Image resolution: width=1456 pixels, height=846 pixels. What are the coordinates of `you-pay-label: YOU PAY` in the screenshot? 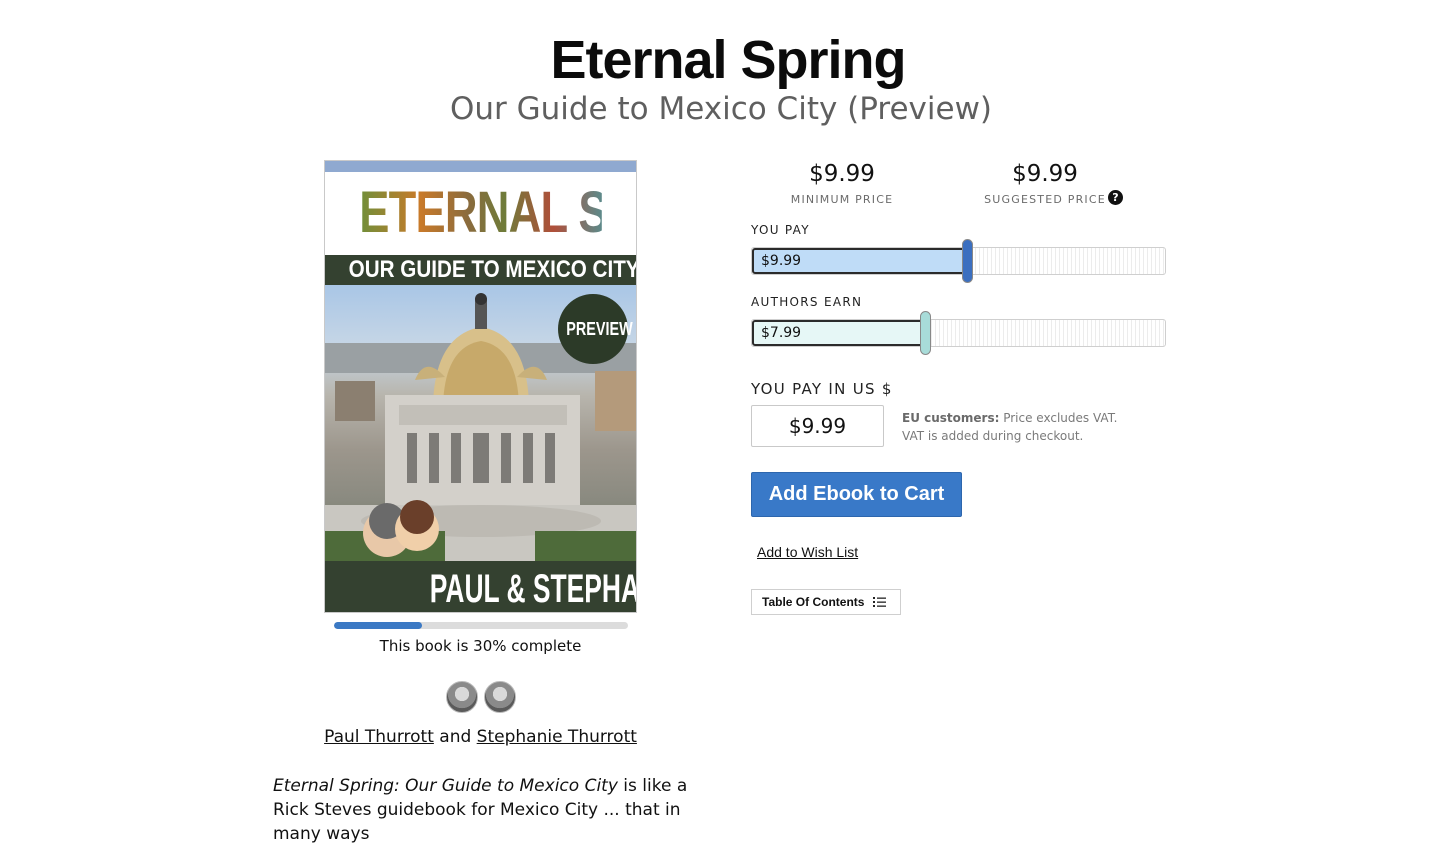 It's located at (780, 230).